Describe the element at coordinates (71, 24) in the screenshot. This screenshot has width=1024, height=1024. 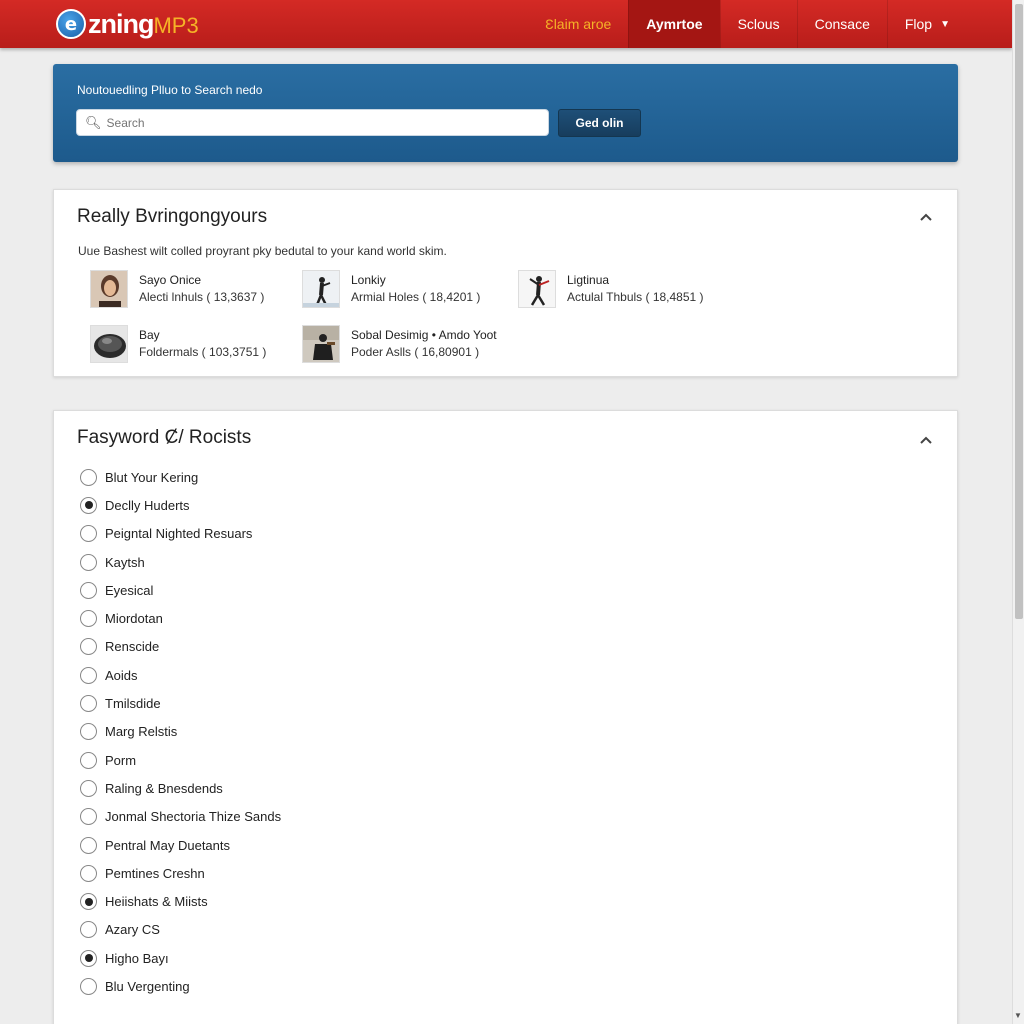
I see `logo-icon: e` at that location.